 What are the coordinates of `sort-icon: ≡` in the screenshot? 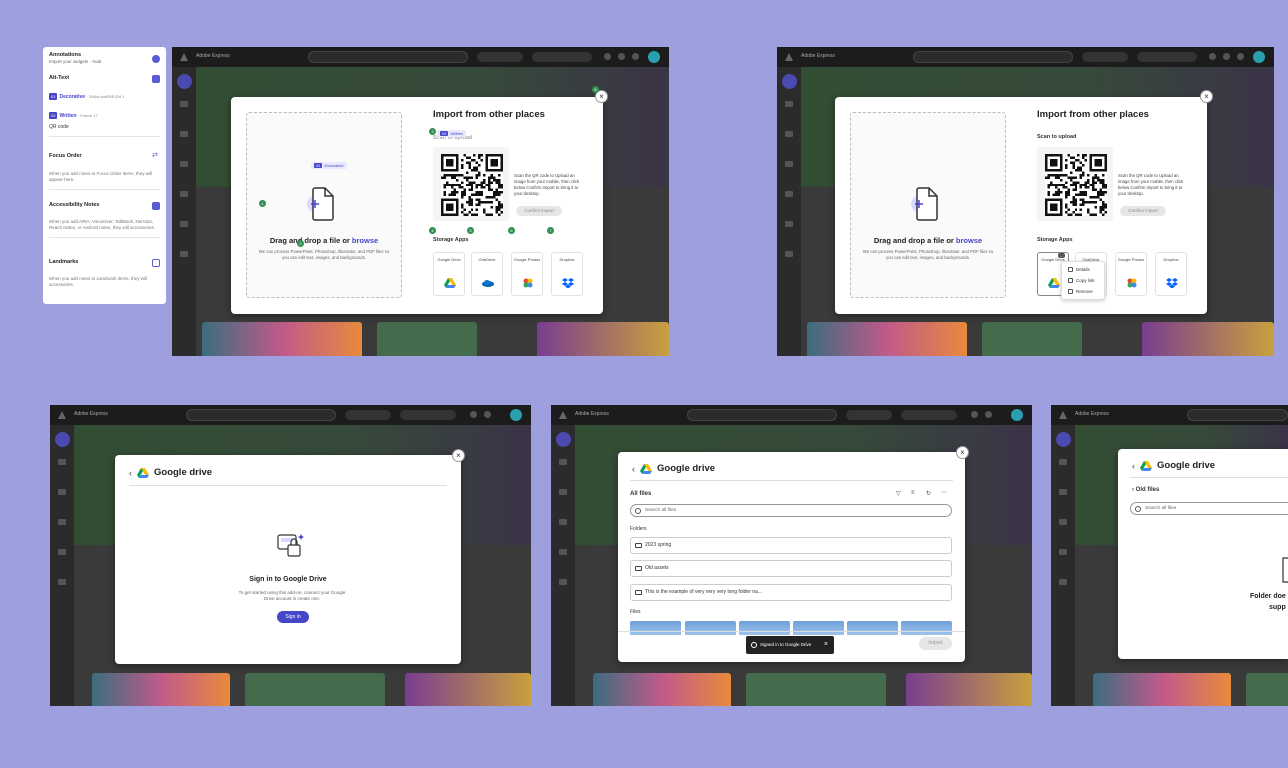 It's located at (913, 493).